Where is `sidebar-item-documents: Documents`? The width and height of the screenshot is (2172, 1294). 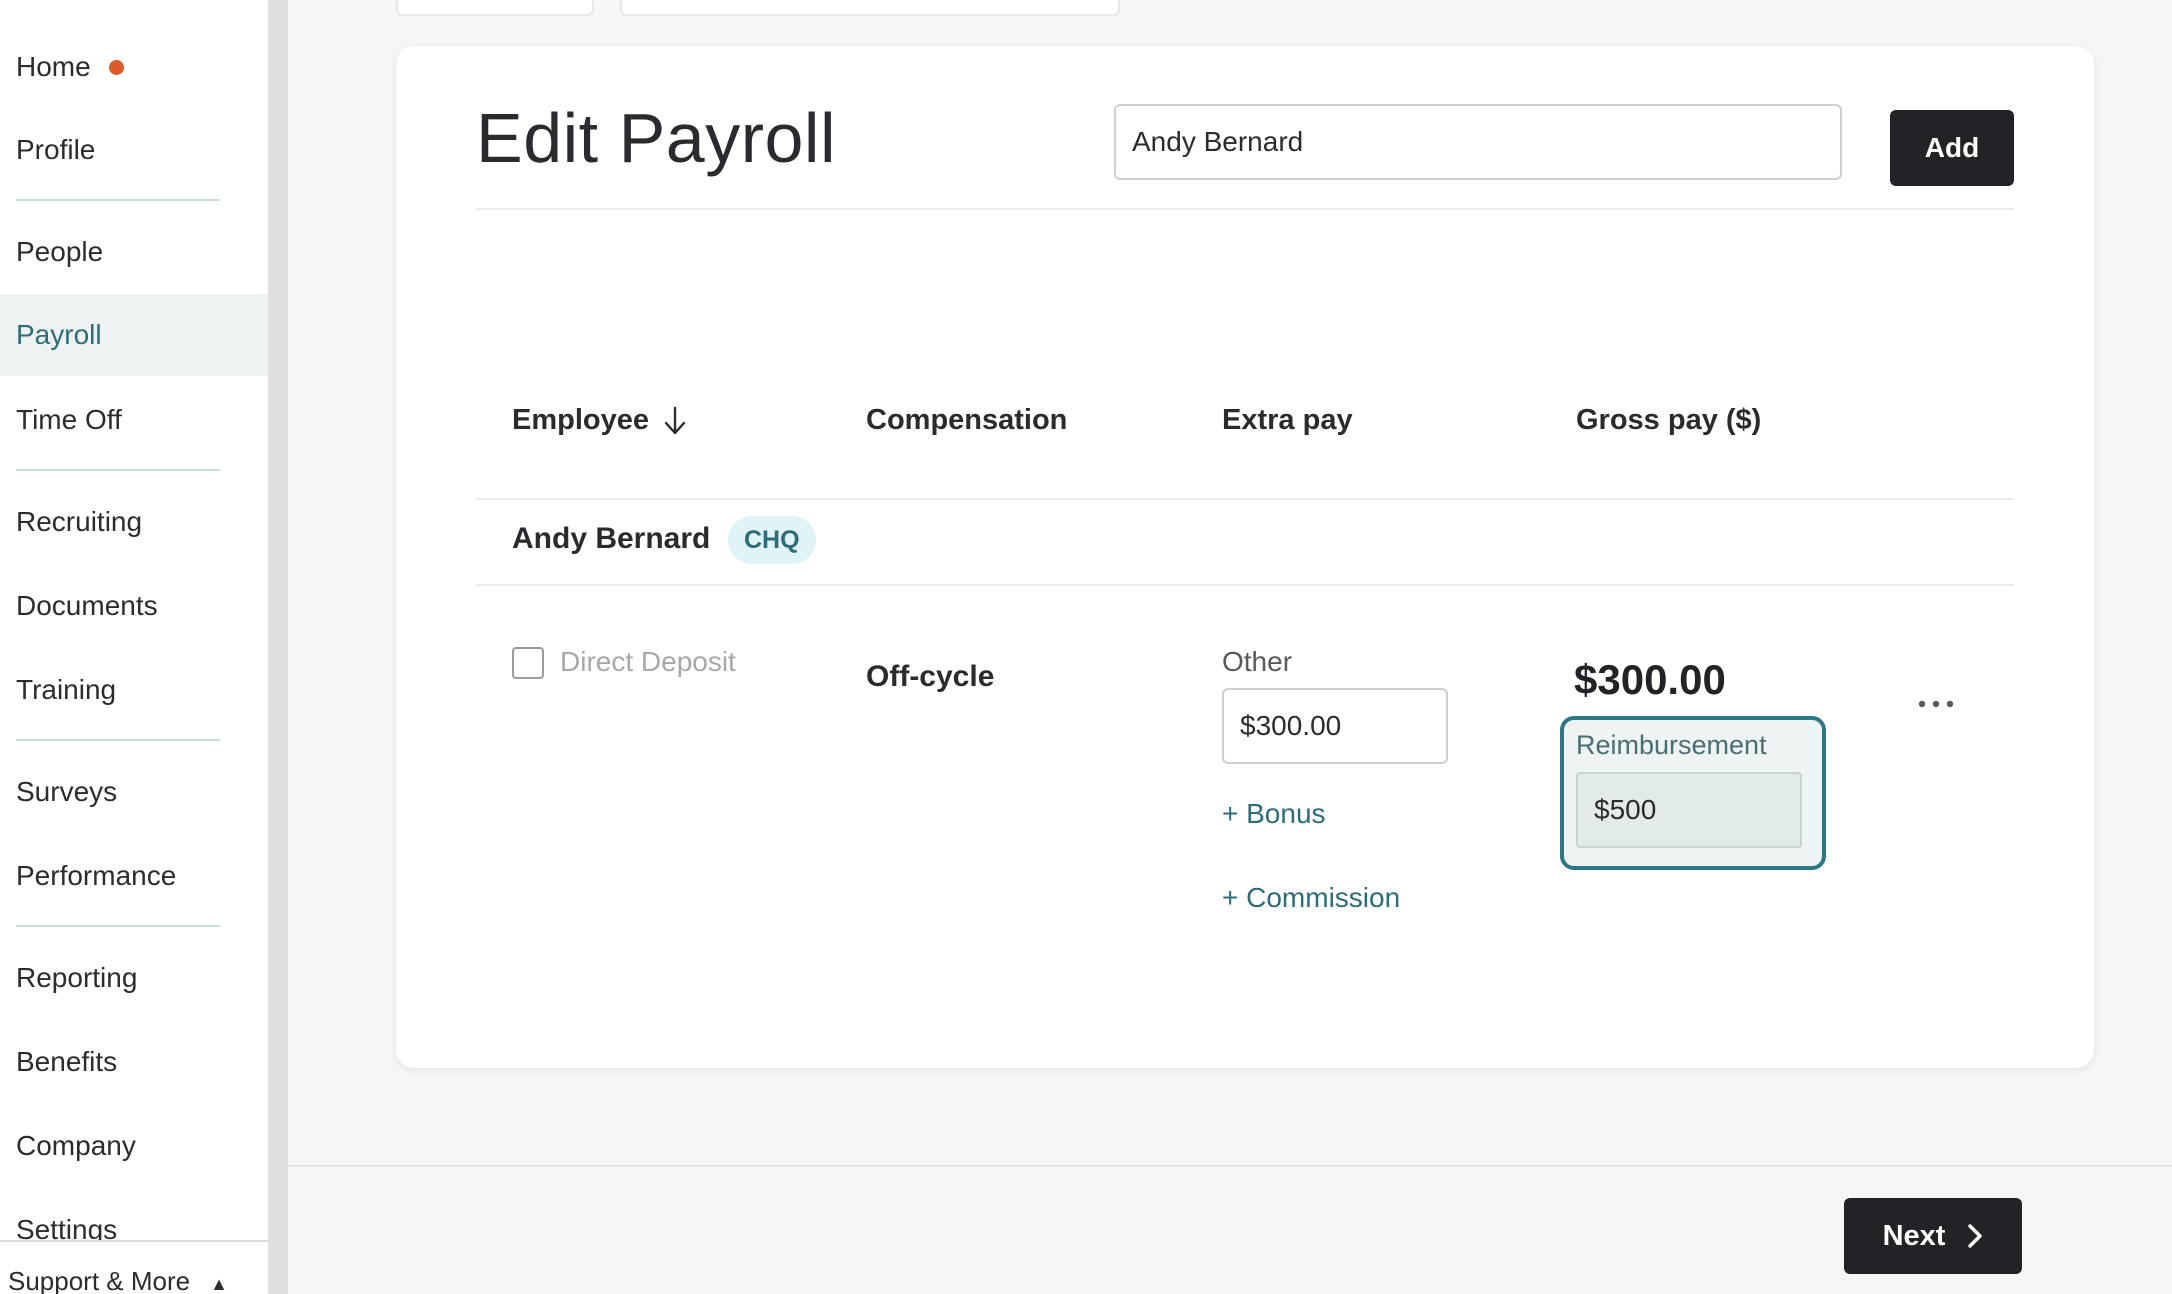 sidebar-item-documents: Documents is located at coordinates (134, 606).